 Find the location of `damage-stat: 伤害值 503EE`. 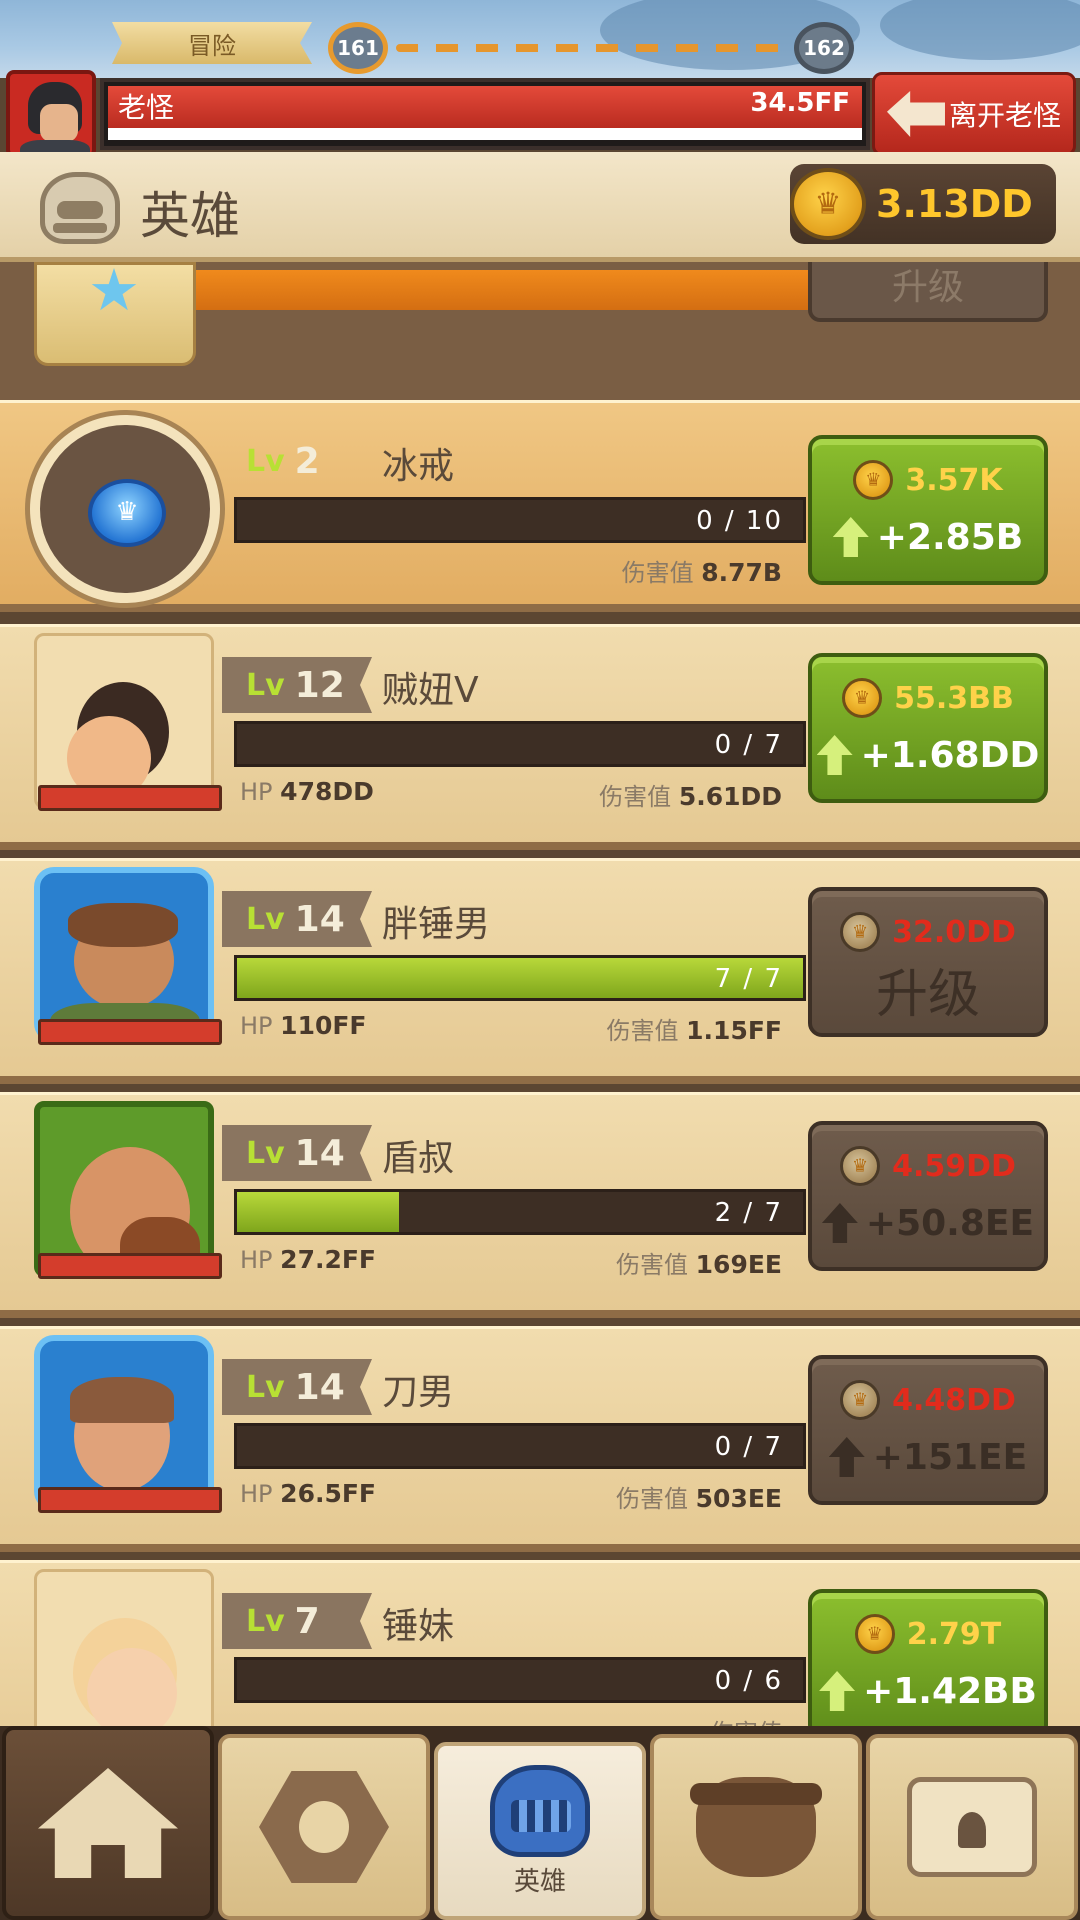

damage-stat: 伤害值 503EE is located at coordinates (699, 1498).